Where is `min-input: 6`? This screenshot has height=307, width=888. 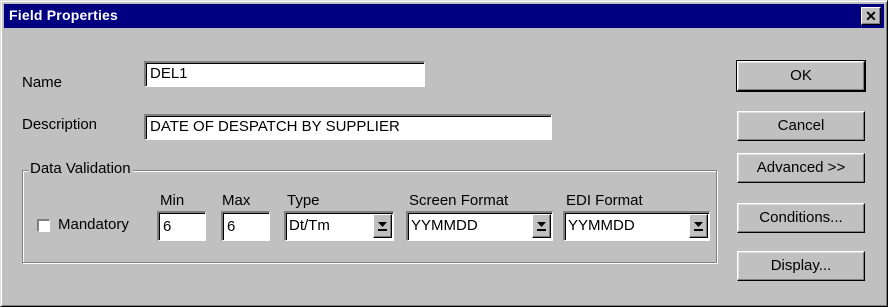
min-input: 6 is located at coordinates (181, 226).